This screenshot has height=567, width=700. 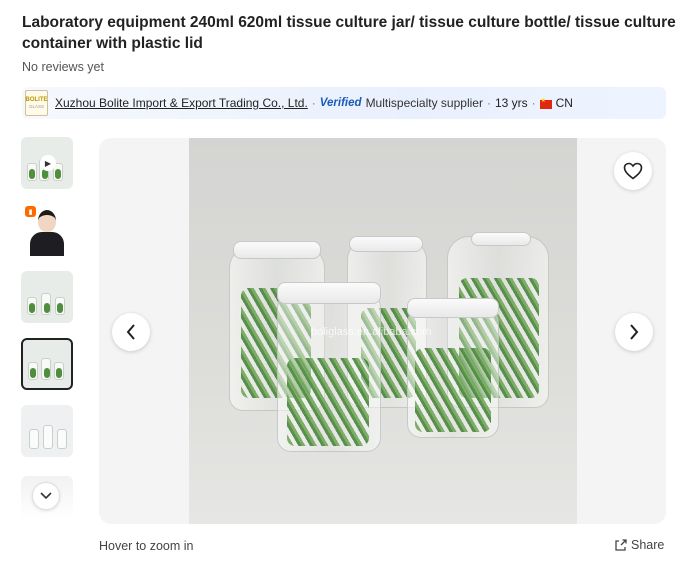 I want to click on heart-icon, so click(x=633, y=171).